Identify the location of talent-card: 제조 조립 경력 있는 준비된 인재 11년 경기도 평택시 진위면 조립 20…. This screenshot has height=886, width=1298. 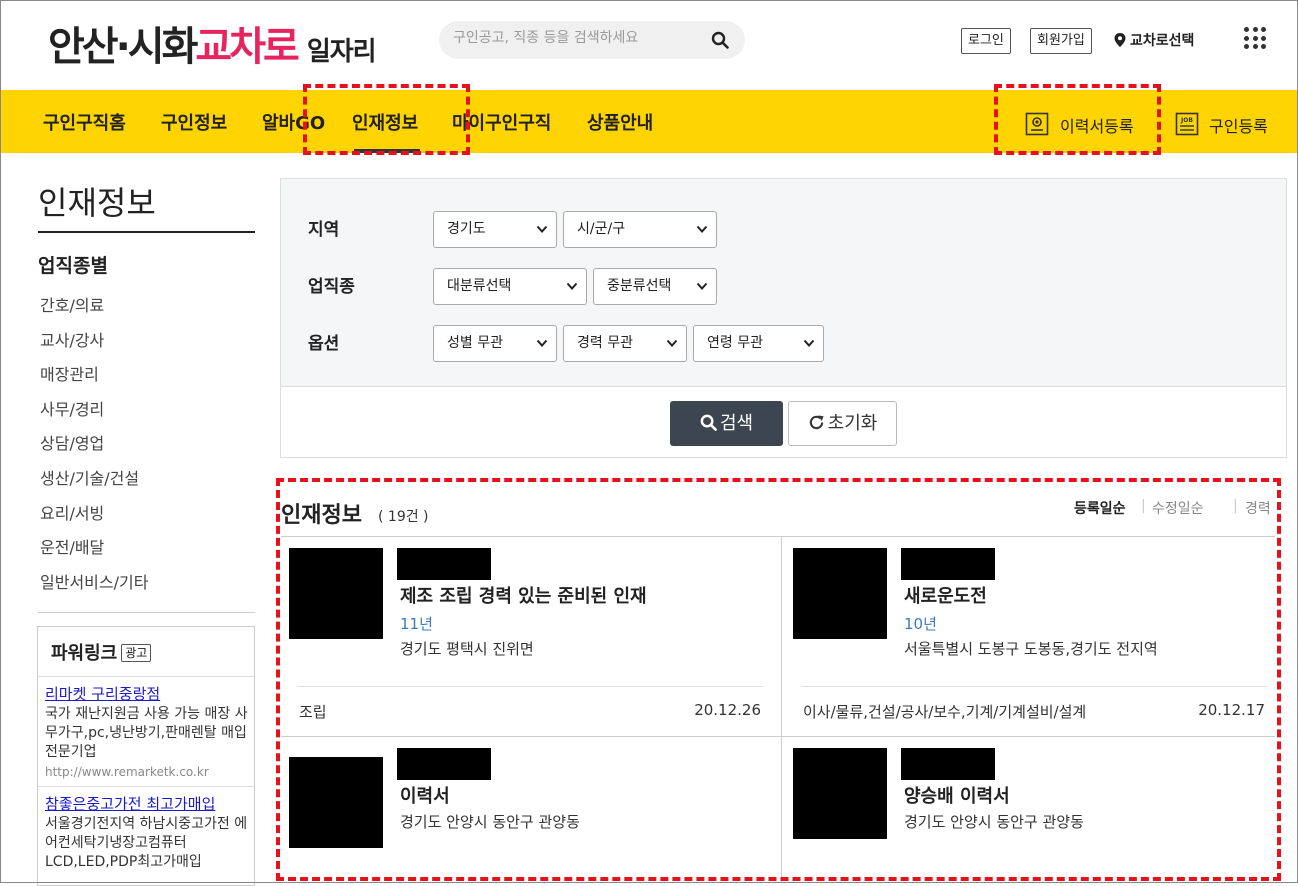
(528, 636).